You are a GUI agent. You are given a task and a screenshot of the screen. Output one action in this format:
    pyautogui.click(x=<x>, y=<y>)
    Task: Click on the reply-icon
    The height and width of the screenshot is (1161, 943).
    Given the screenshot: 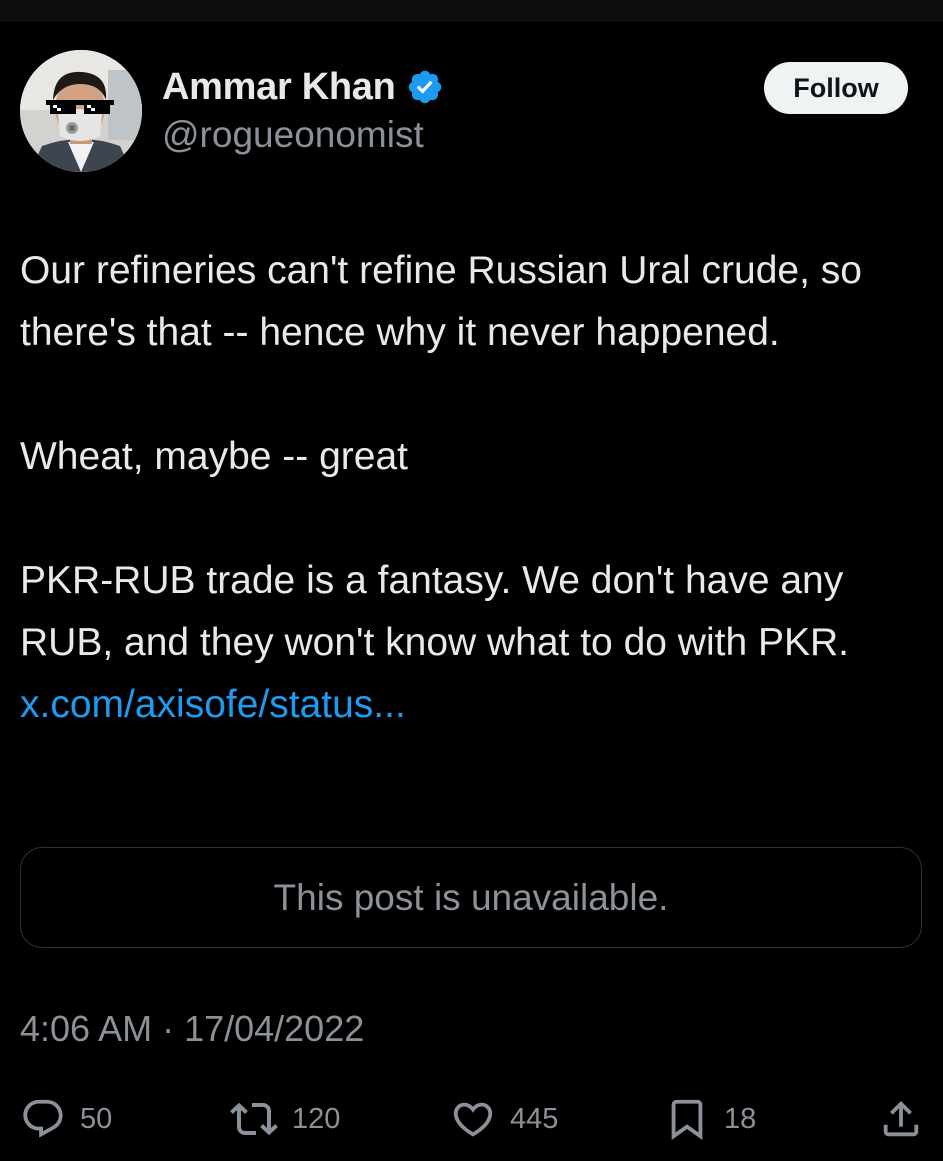 What is the action you would take?
    pyautogui.click(x=43, y=1118)
    